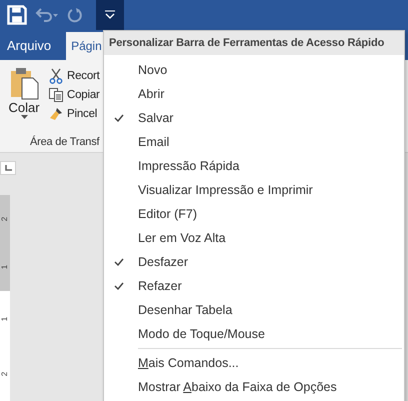  I want to click on copy-icon, so click(56, 95).